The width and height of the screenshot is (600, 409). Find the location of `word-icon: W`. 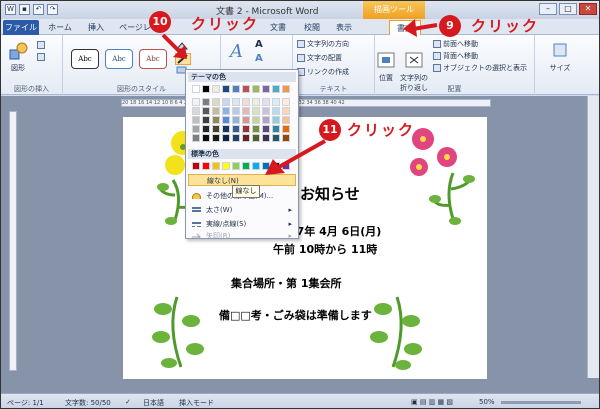

word-icon: W is located at coordinates (10, 9).